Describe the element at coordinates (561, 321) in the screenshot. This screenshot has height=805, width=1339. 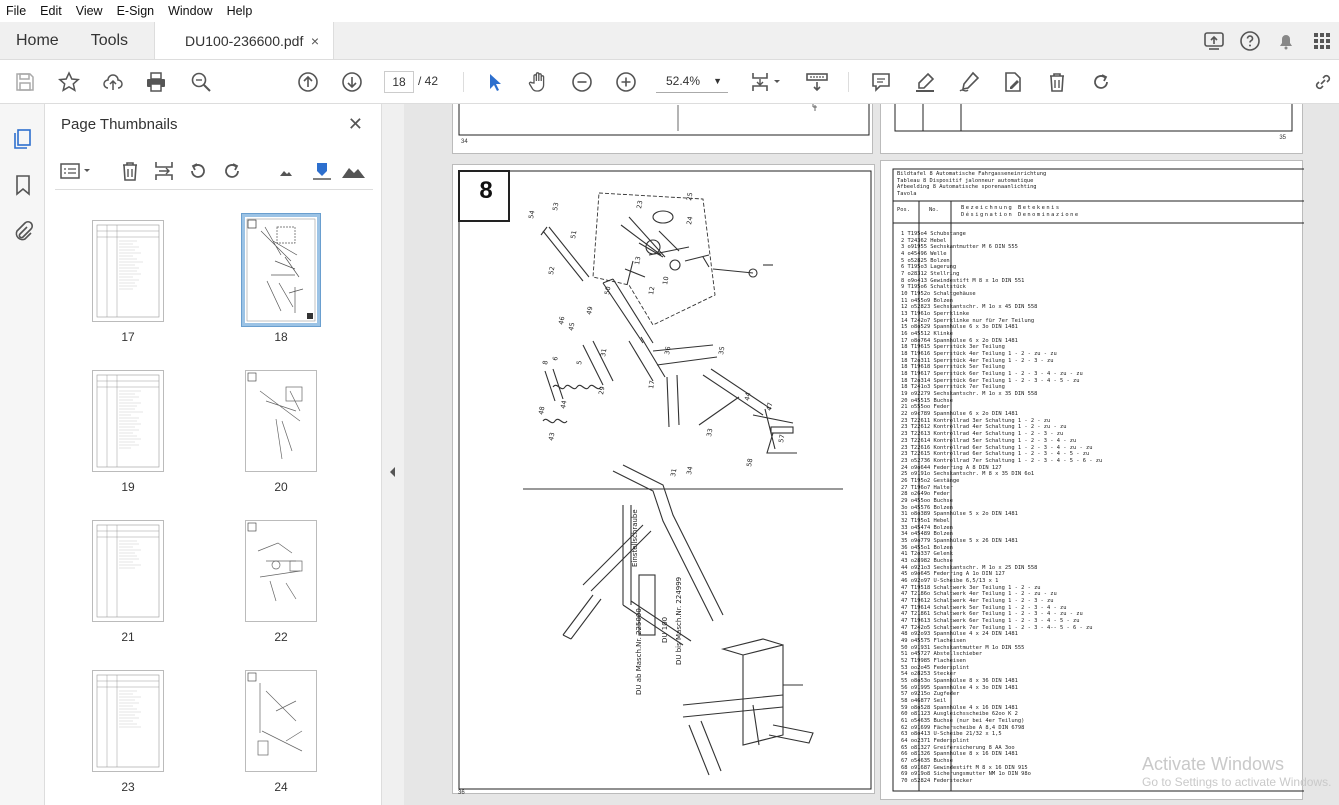
I see `svg-text: 46` at that location.